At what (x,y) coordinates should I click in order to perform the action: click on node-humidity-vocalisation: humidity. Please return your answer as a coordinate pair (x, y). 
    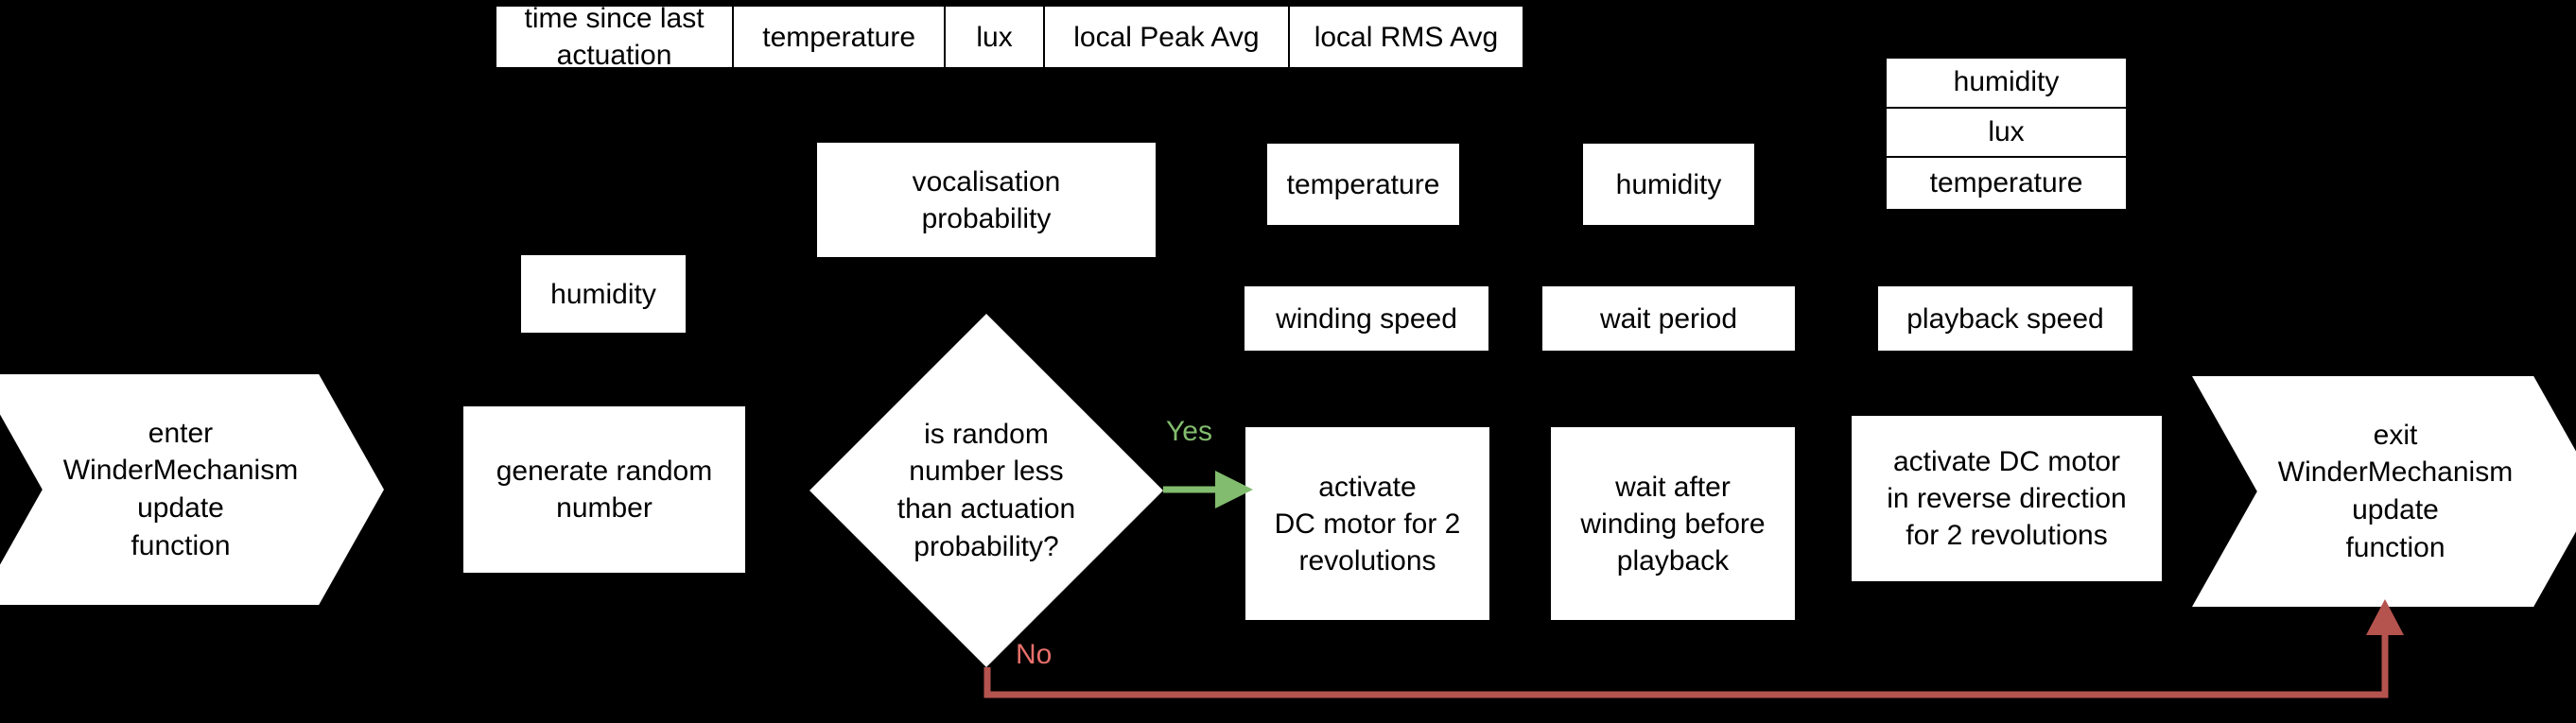
    Looking at the image, I should click on (603, 294).